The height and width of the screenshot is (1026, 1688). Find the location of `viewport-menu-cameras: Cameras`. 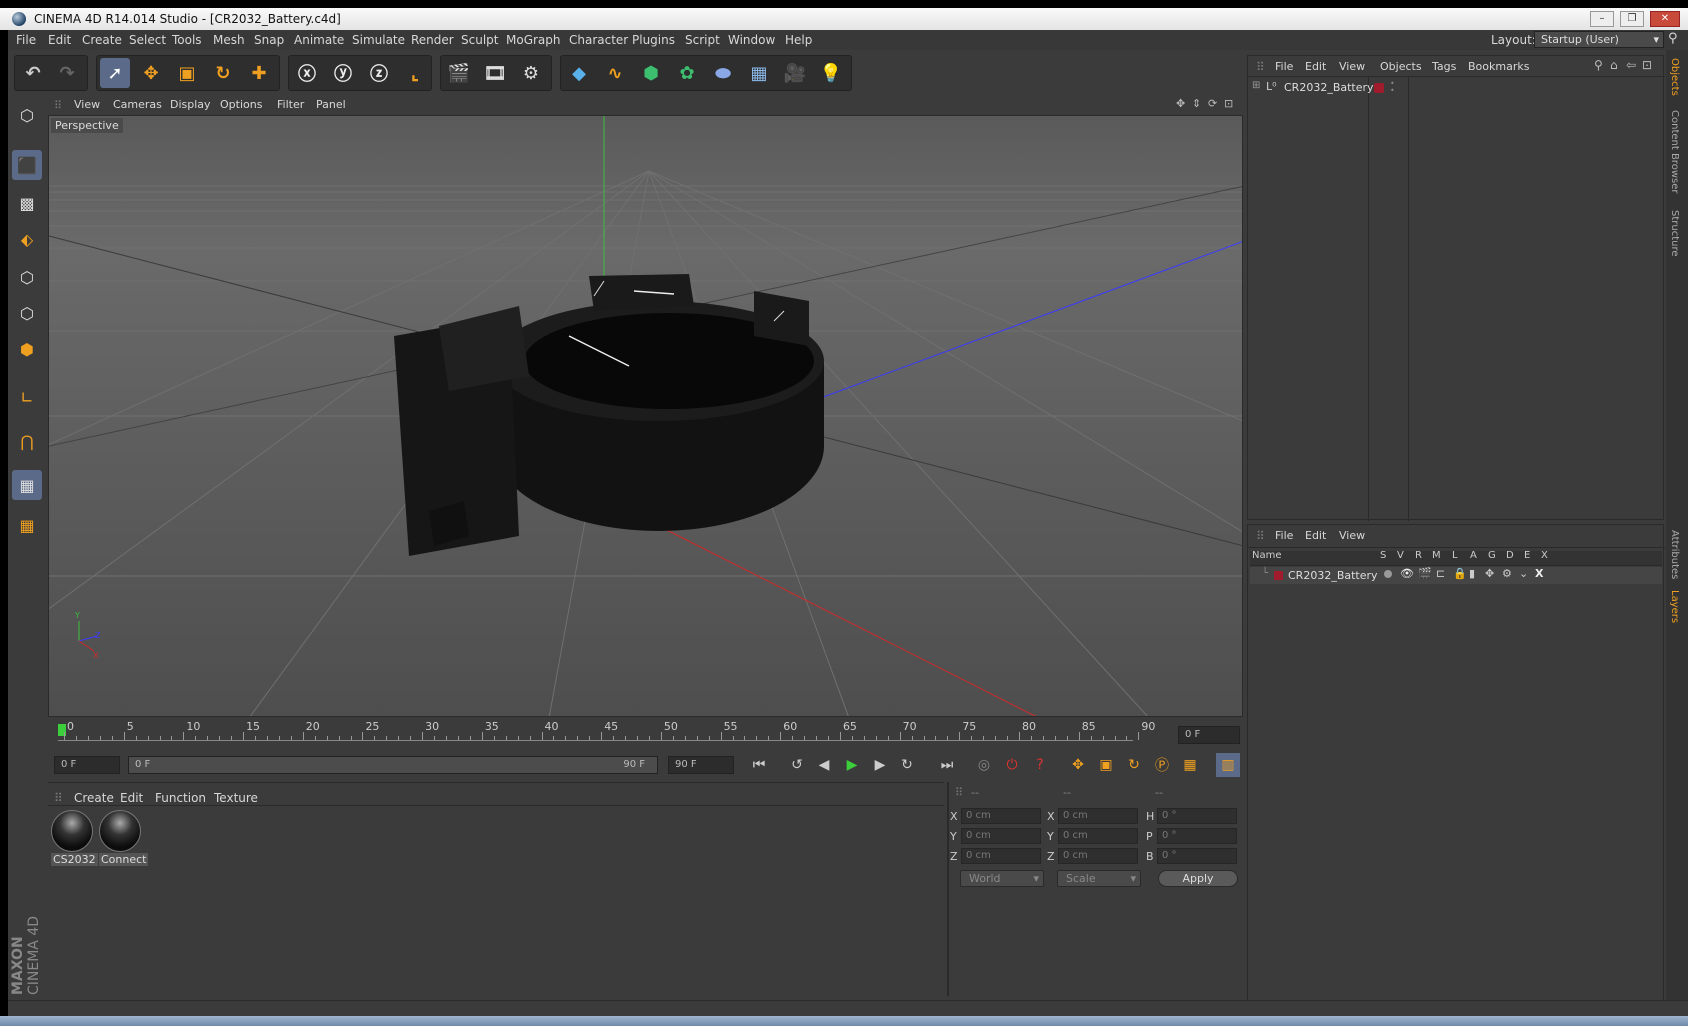

viewport-menu-cameras: Cameras is located at coordinates (137, 104).